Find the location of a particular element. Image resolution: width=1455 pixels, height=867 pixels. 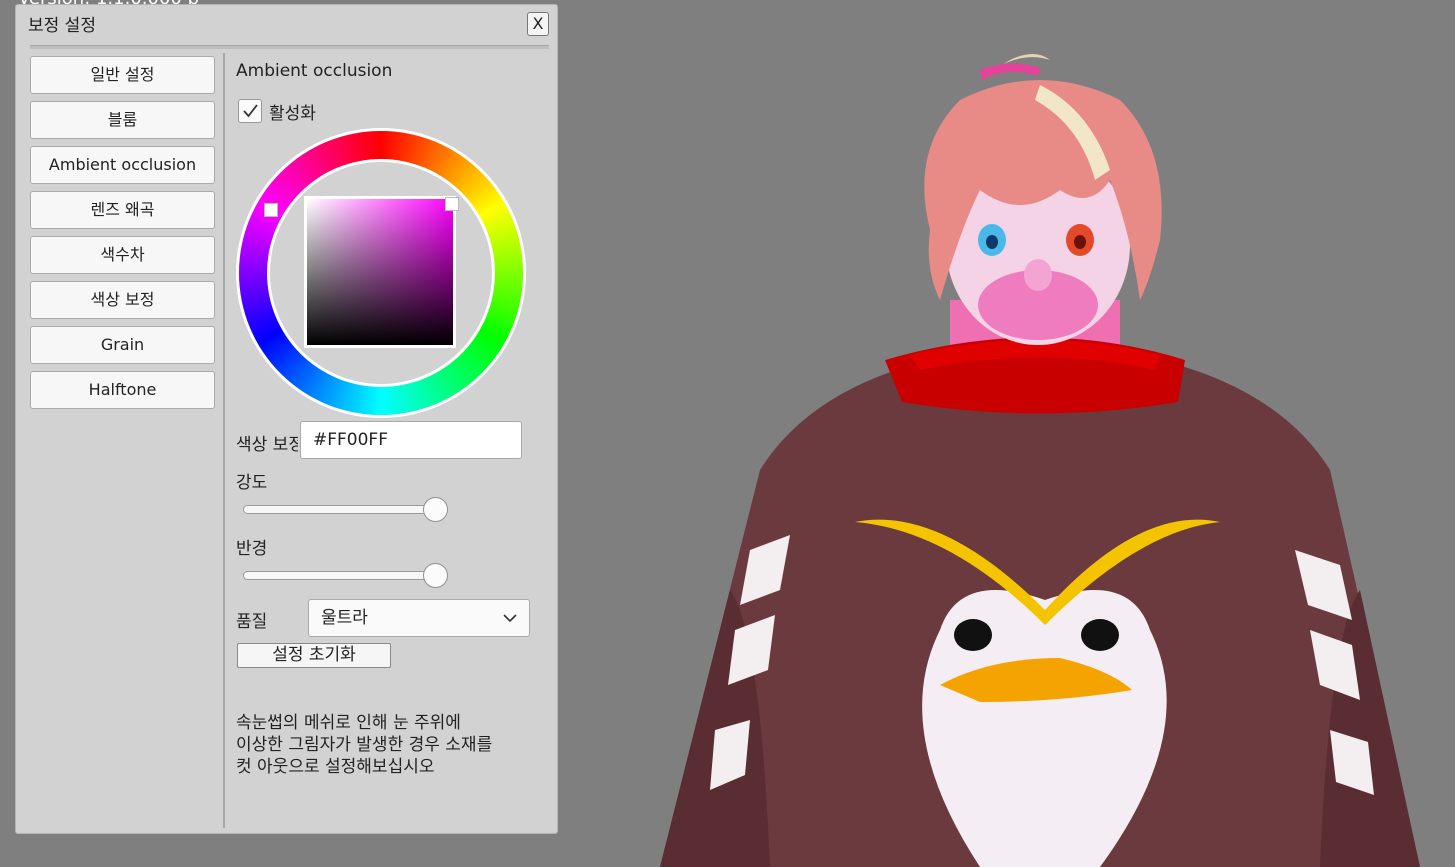

sidebar-item-color-grading: 색상 보정 is located at coordinates (122, 300).